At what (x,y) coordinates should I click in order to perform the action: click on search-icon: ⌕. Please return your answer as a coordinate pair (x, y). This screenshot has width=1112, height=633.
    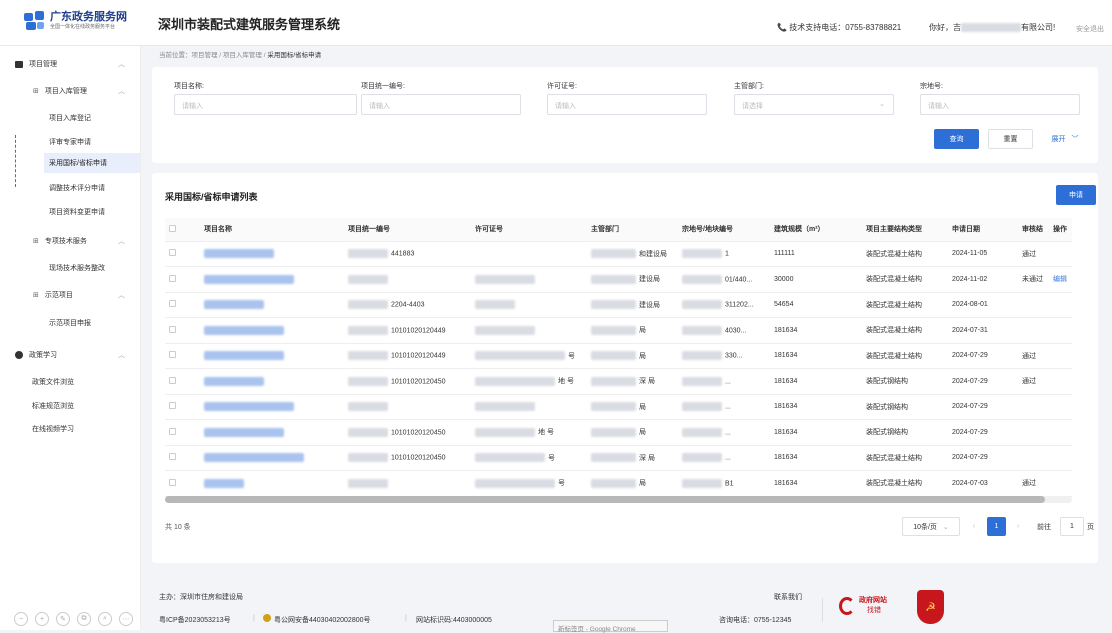
    Looking at the image, I should click on (105, 619).